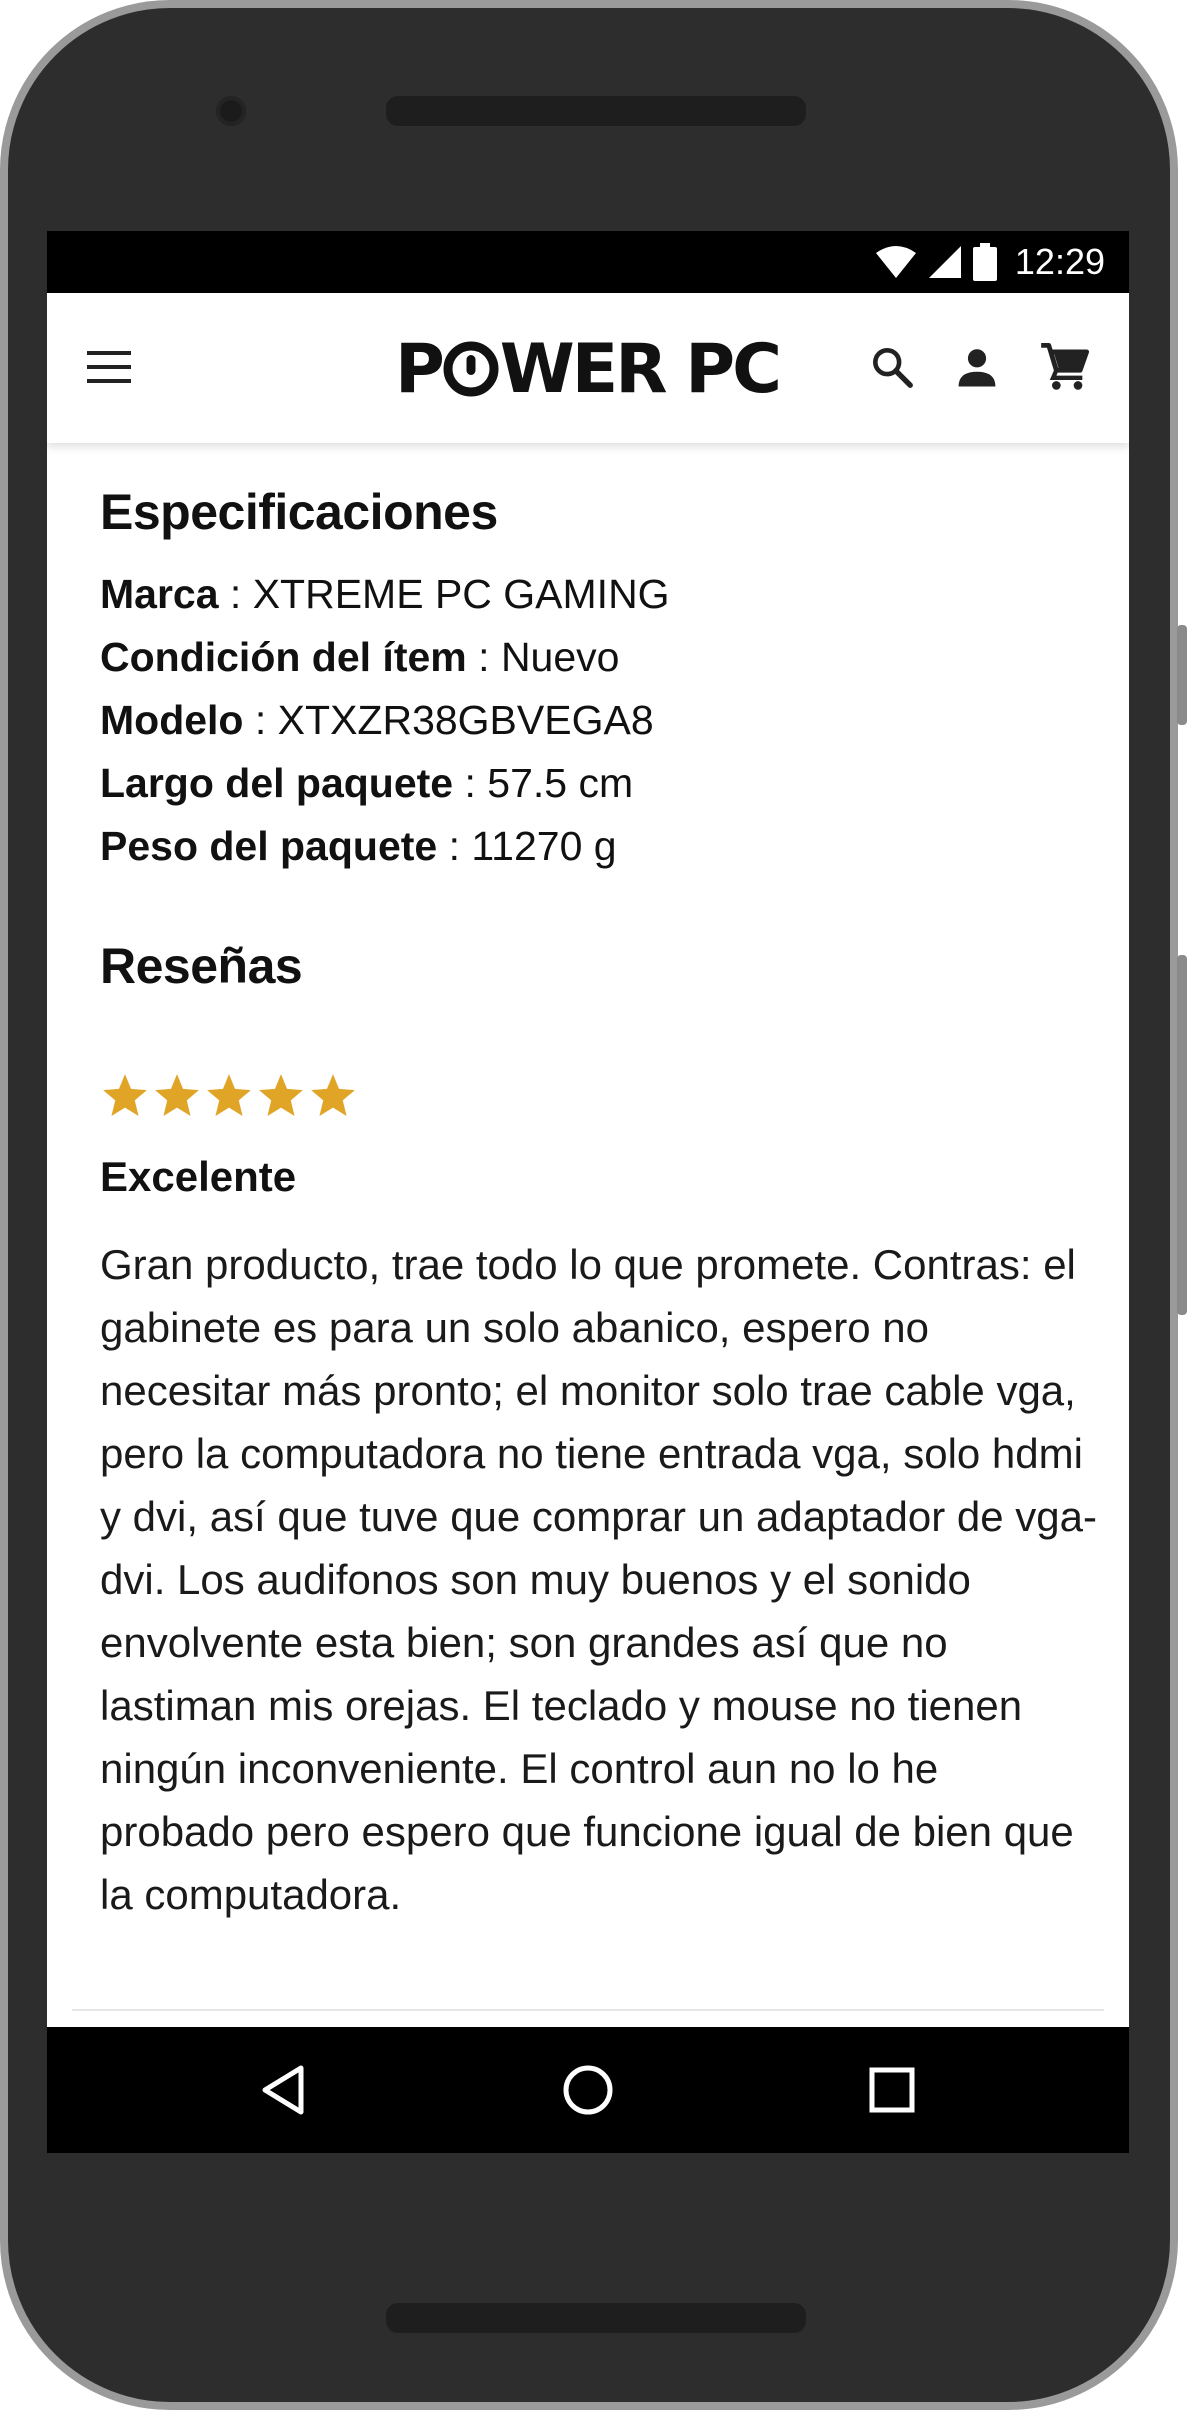 Image resolution: width=1187 pixels, height=2410 pixels. I want to click on logo-text-right: WER PC, so click(640, 369).